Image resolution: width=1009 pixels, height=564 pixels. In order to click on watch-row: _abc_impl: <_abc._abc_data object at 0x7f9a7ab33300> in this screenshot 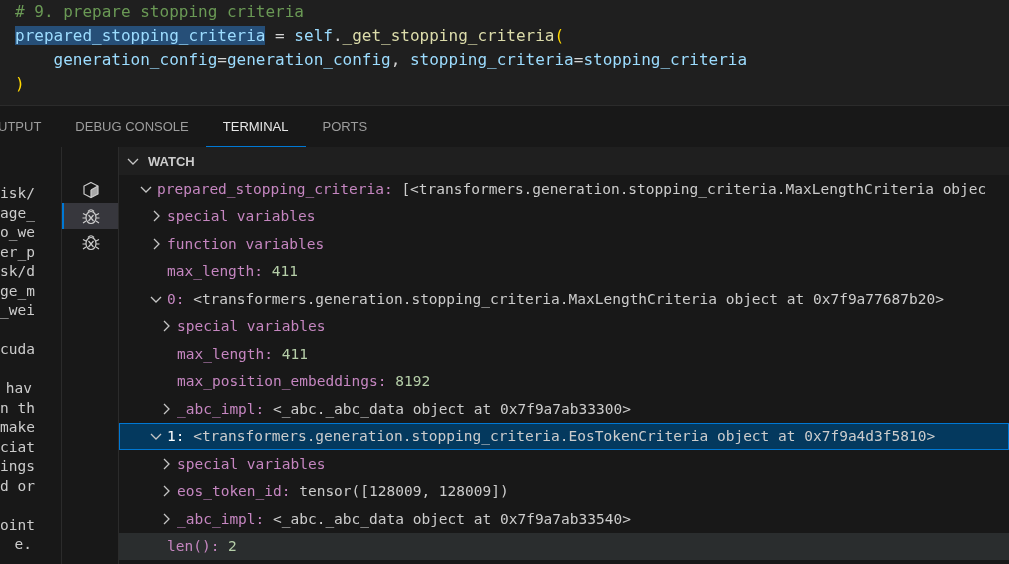, I will do `click(564, 409)`.